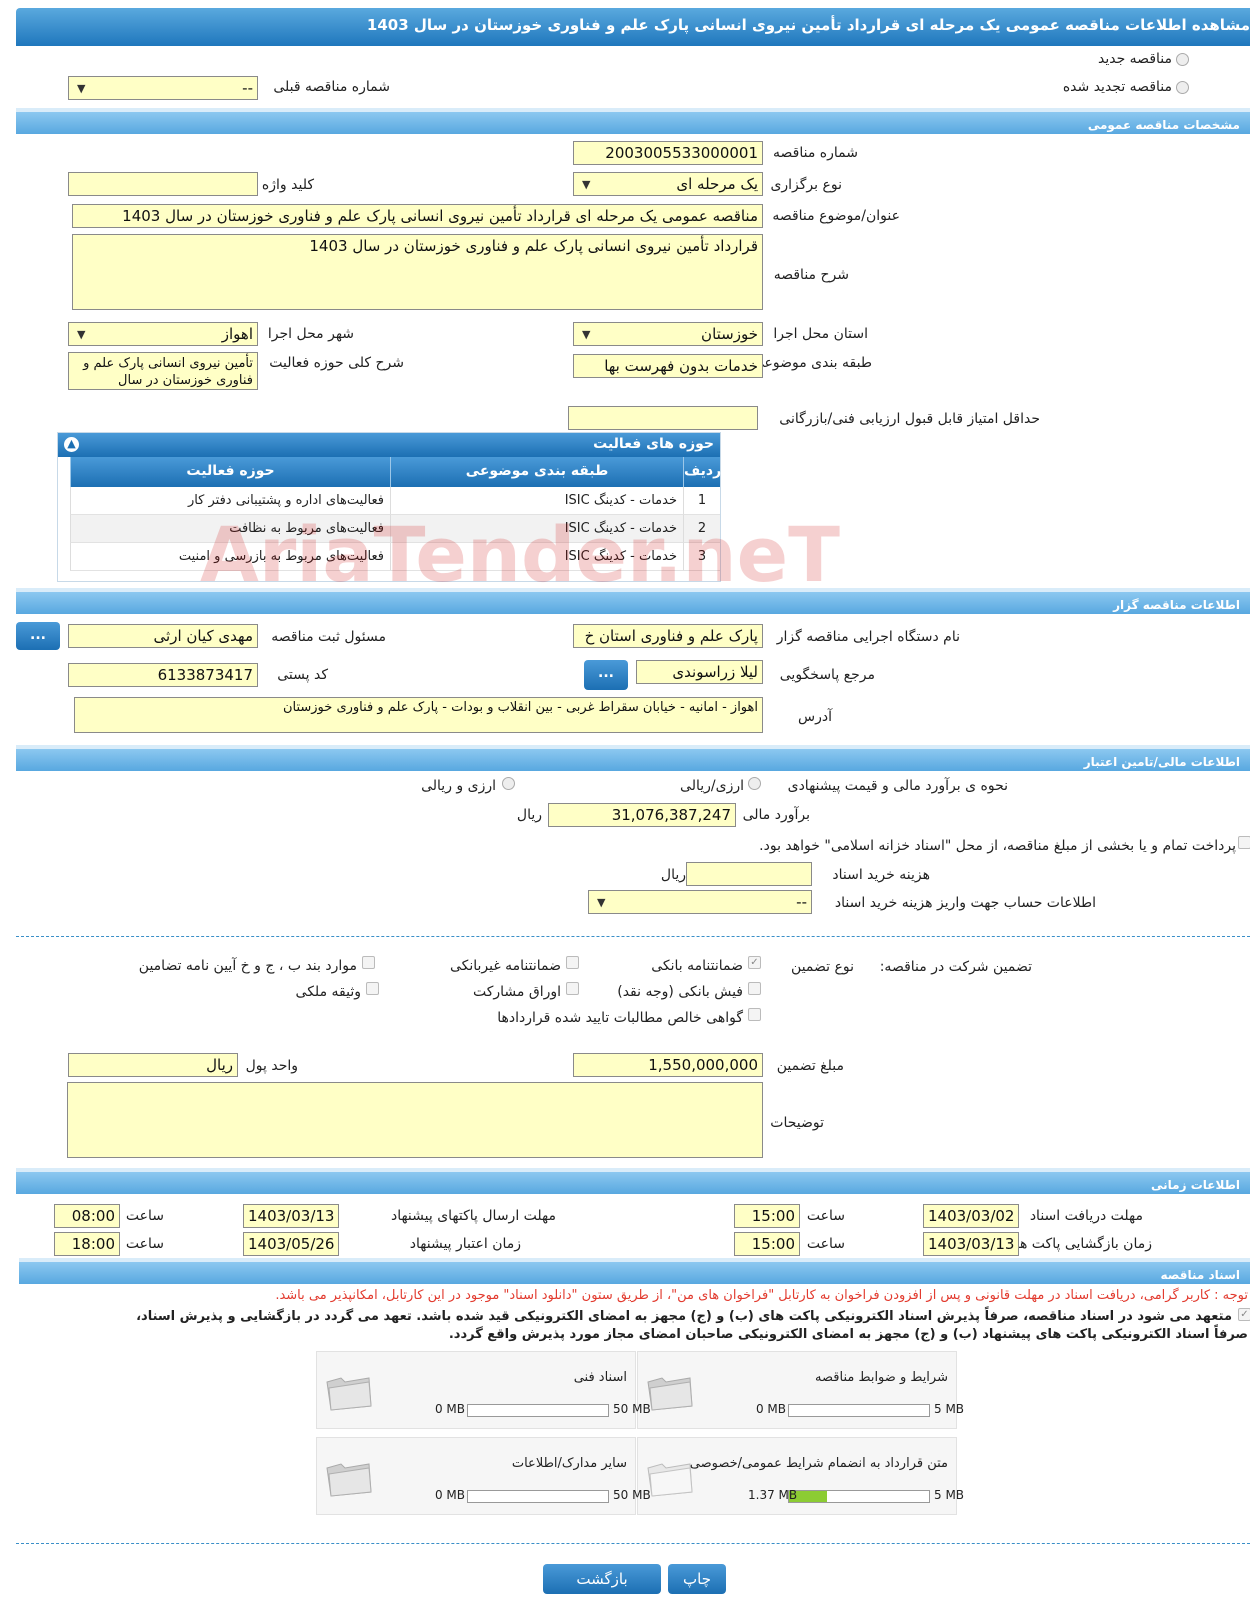  Describe the element at coordinates (702, 472) in the screenshot. I see `grid-header-row-number: ردیف` at that location.